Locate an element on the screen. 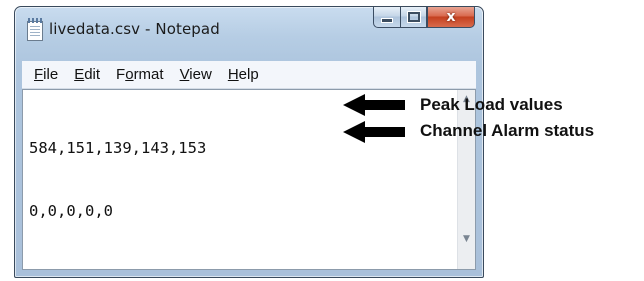 The width and height of the screenshot is (644, 281). close-button: x is located at coordinates (451, 17).